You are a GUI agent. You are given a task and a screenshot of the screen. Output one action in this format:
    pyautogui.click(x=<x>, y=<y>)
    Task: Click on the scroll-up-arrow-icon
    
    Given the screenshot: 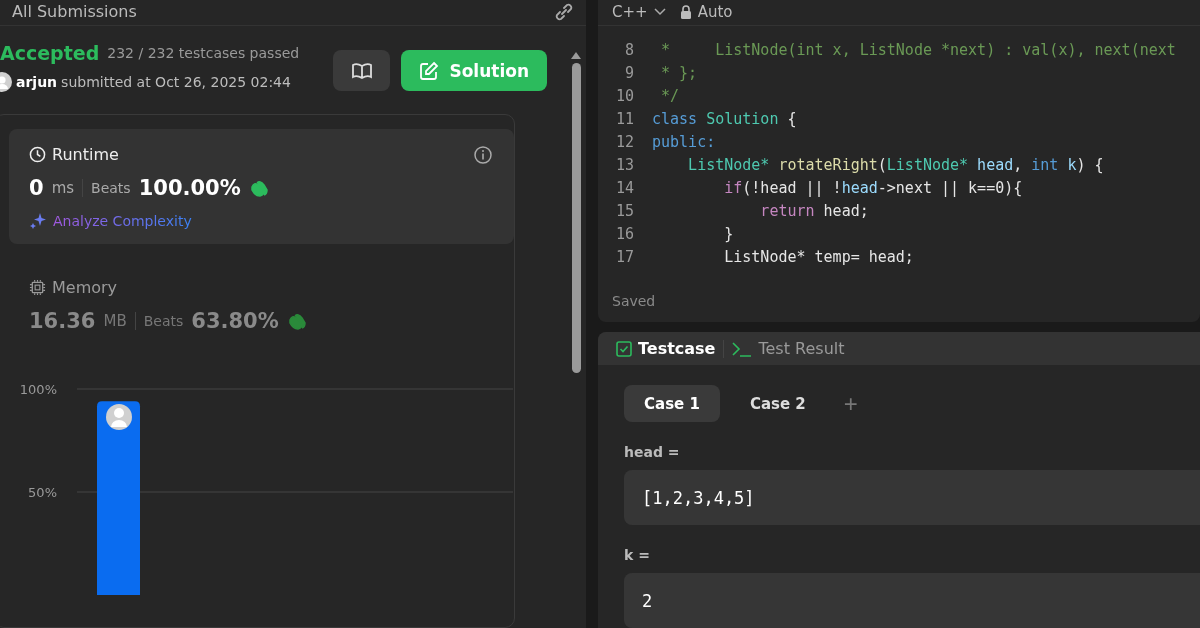 What is the action you would take?
    pyautogui.click(x=576, y=55)
    